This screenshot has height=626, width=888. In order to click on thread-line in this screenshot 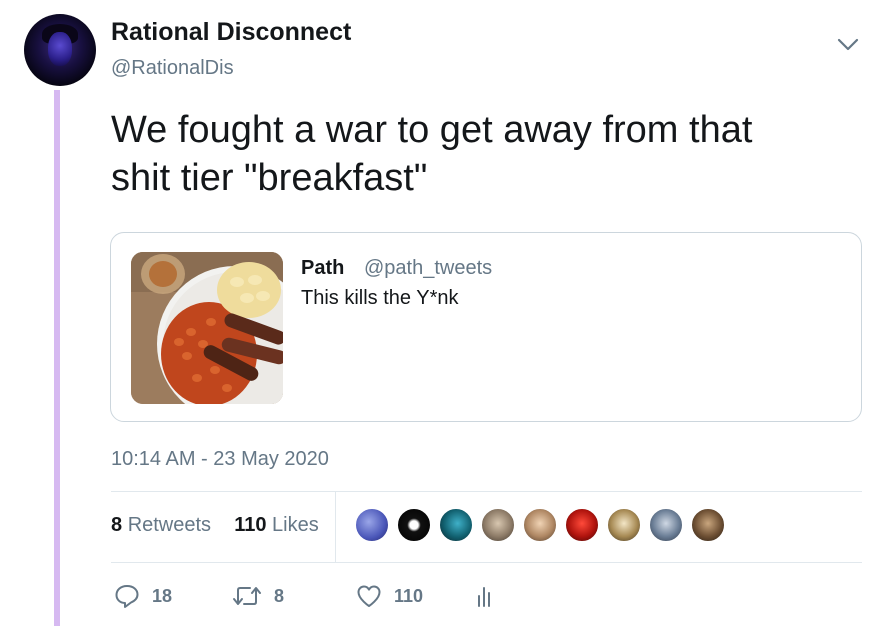, I will do `click(57, 358)`.